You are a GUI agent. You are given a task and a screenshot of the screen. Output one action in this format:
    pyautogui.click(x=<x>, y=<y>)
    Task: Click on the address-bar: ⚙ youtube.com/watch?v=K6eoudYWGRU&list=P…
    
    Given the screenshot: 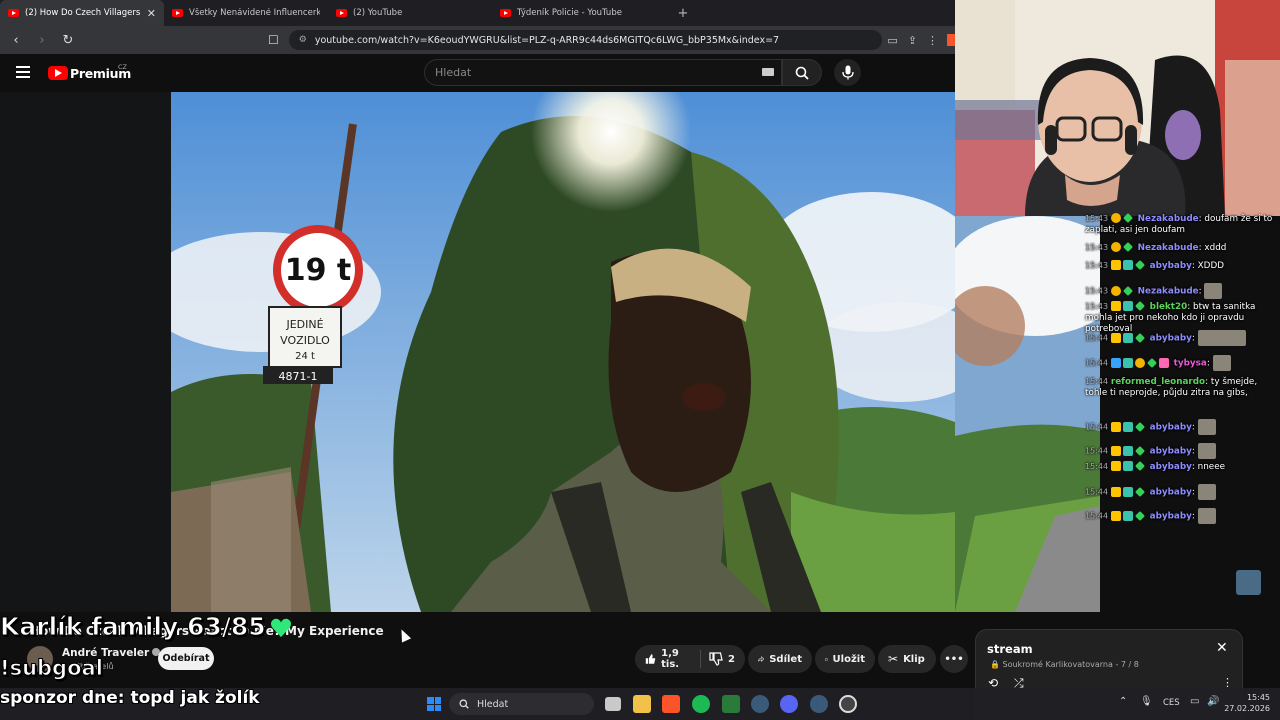 What is the action you would take?
    pyautogui.click(x=585, y=40)
    